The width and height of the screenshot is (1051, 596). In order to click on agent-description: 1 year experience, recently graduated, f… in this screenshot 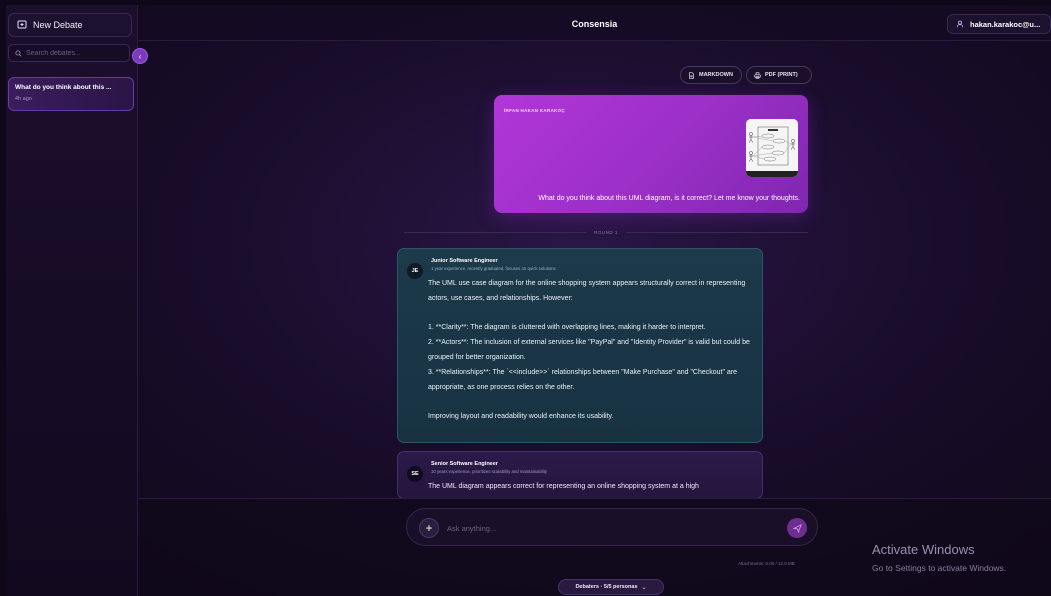, I will do `click(493, 268)`.